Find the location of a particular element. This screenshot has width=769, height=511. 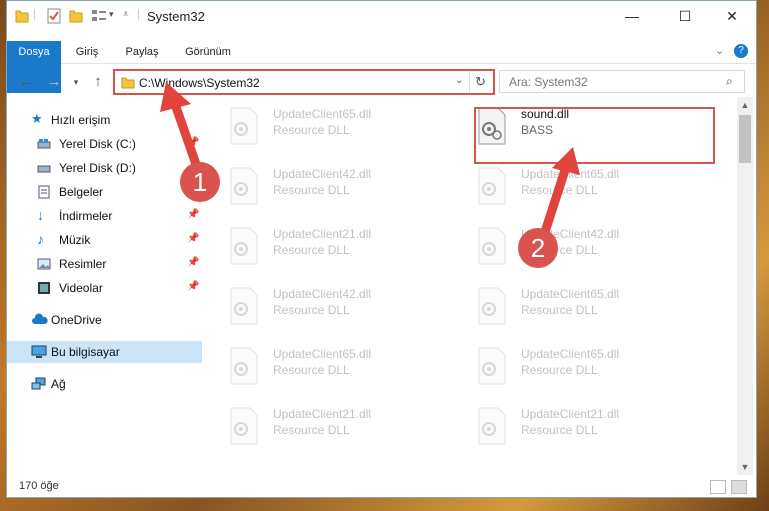

search-box: Ara: System32 ⌕ is located at coordinates (622, 81).